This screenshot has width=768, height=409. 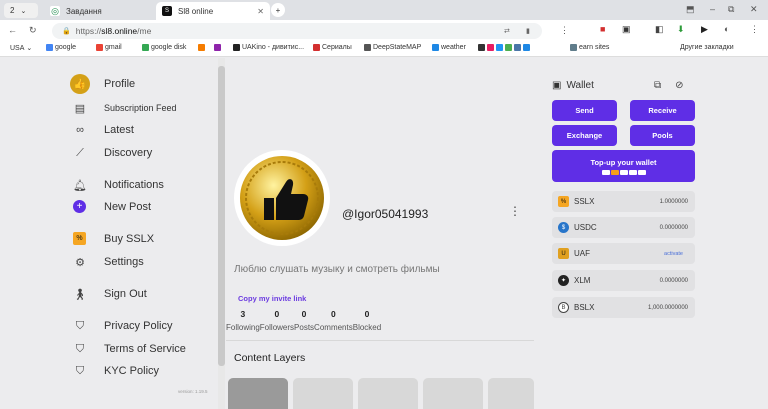 I want to click on avatar, so click(x=282, y=198).